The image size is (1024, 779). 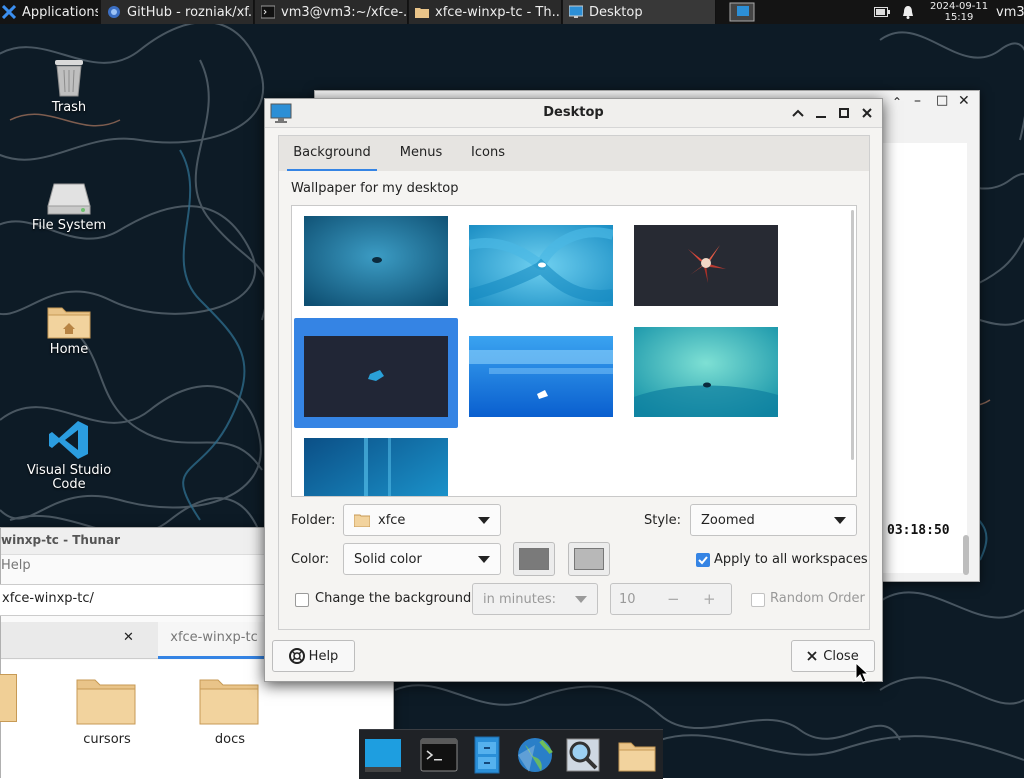 I want to click on dock-terminal, so click(x=439, y=755).